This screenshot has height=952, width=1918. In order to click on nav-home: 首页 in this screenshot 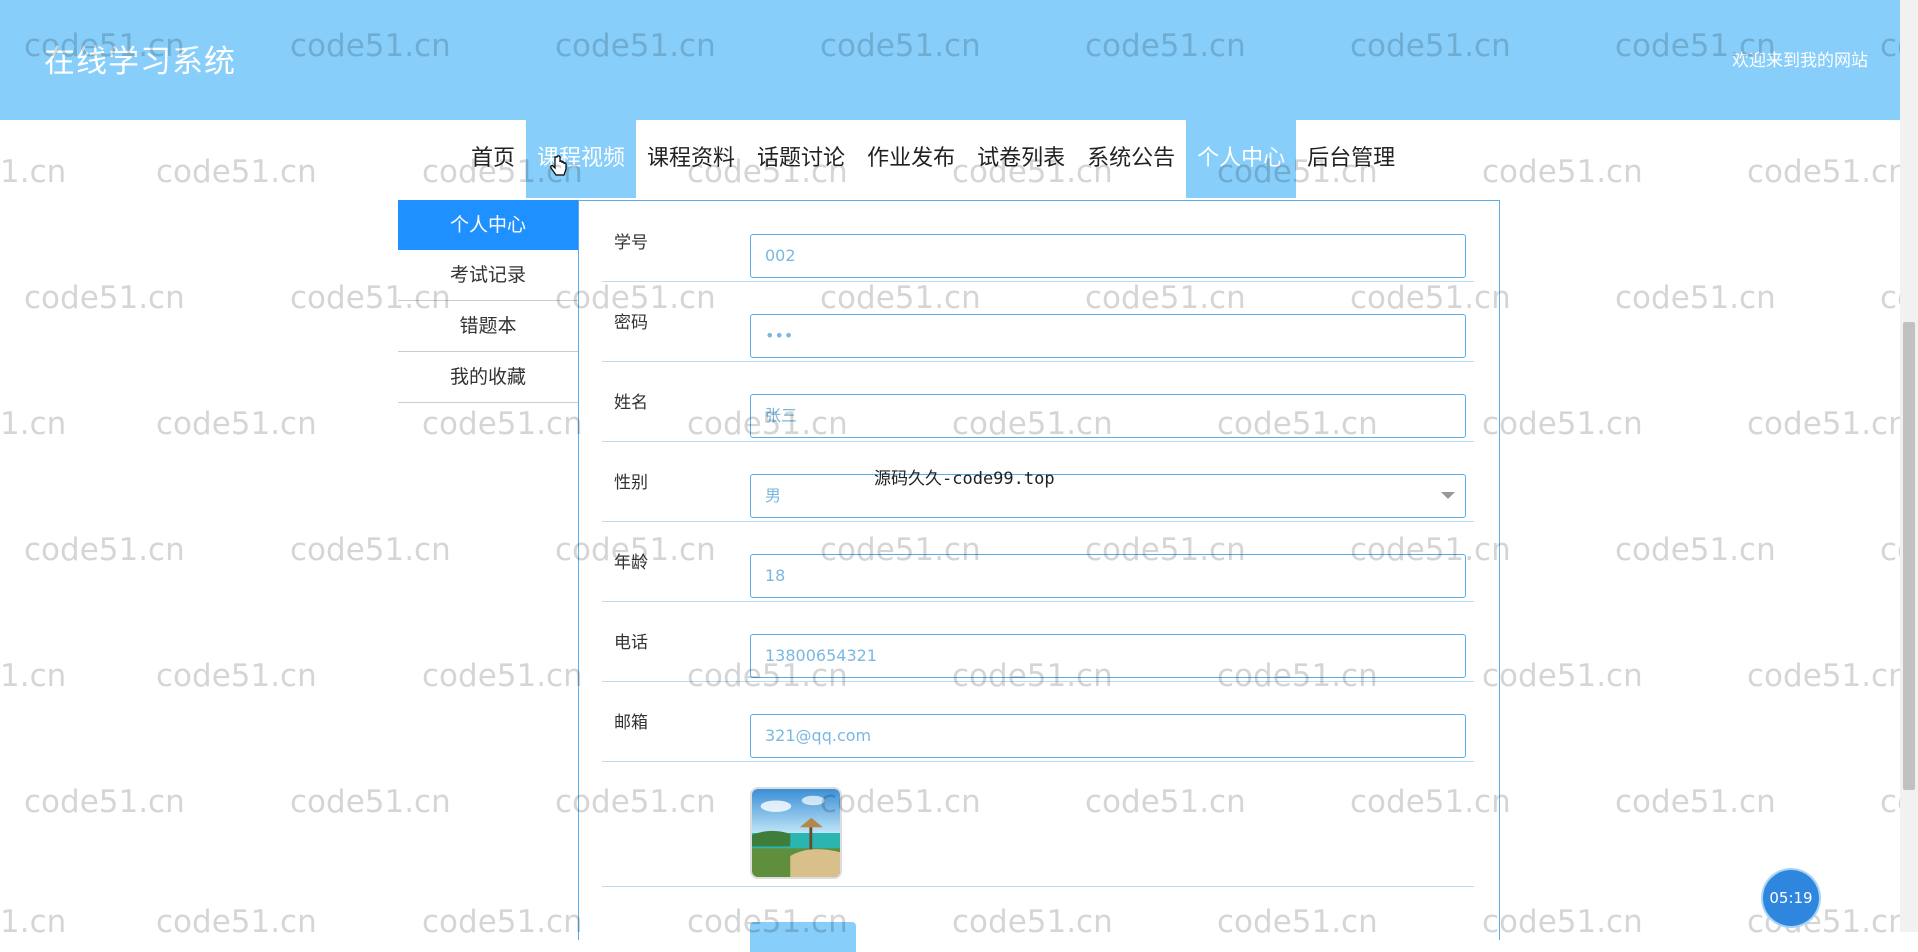, I will do `click(493, 159)`.